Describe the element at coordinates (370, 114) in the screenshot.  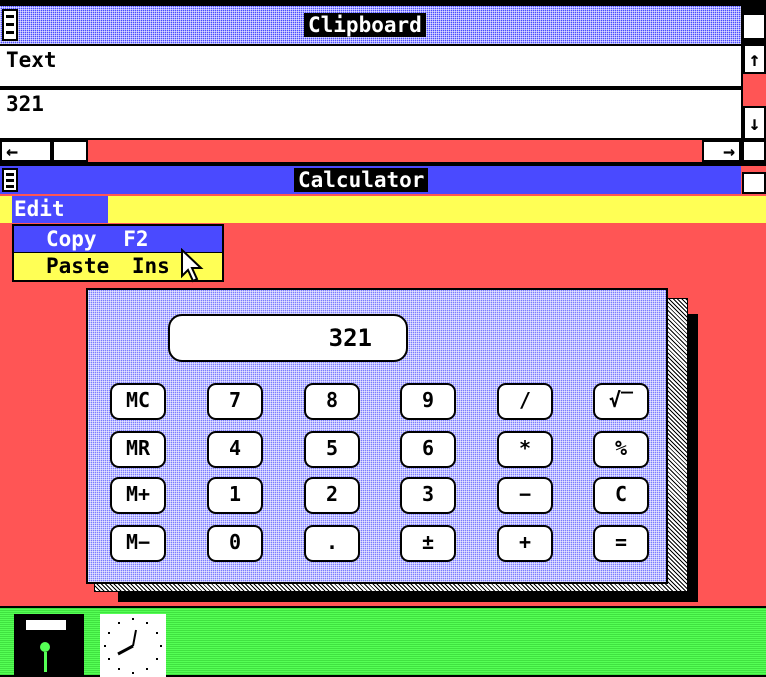
I see `clipboard-content: 321` at that location.